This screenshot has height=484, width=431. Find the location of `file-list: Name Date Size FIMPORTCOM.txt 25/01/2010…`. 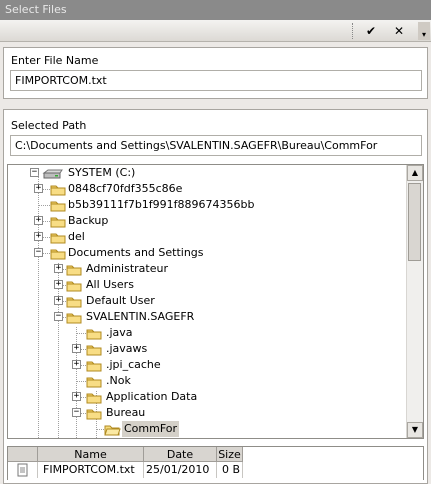

file-list: Name Date Size FIMPORTCOM.txt 25/01/2010… is located at coordinates (215, 463).